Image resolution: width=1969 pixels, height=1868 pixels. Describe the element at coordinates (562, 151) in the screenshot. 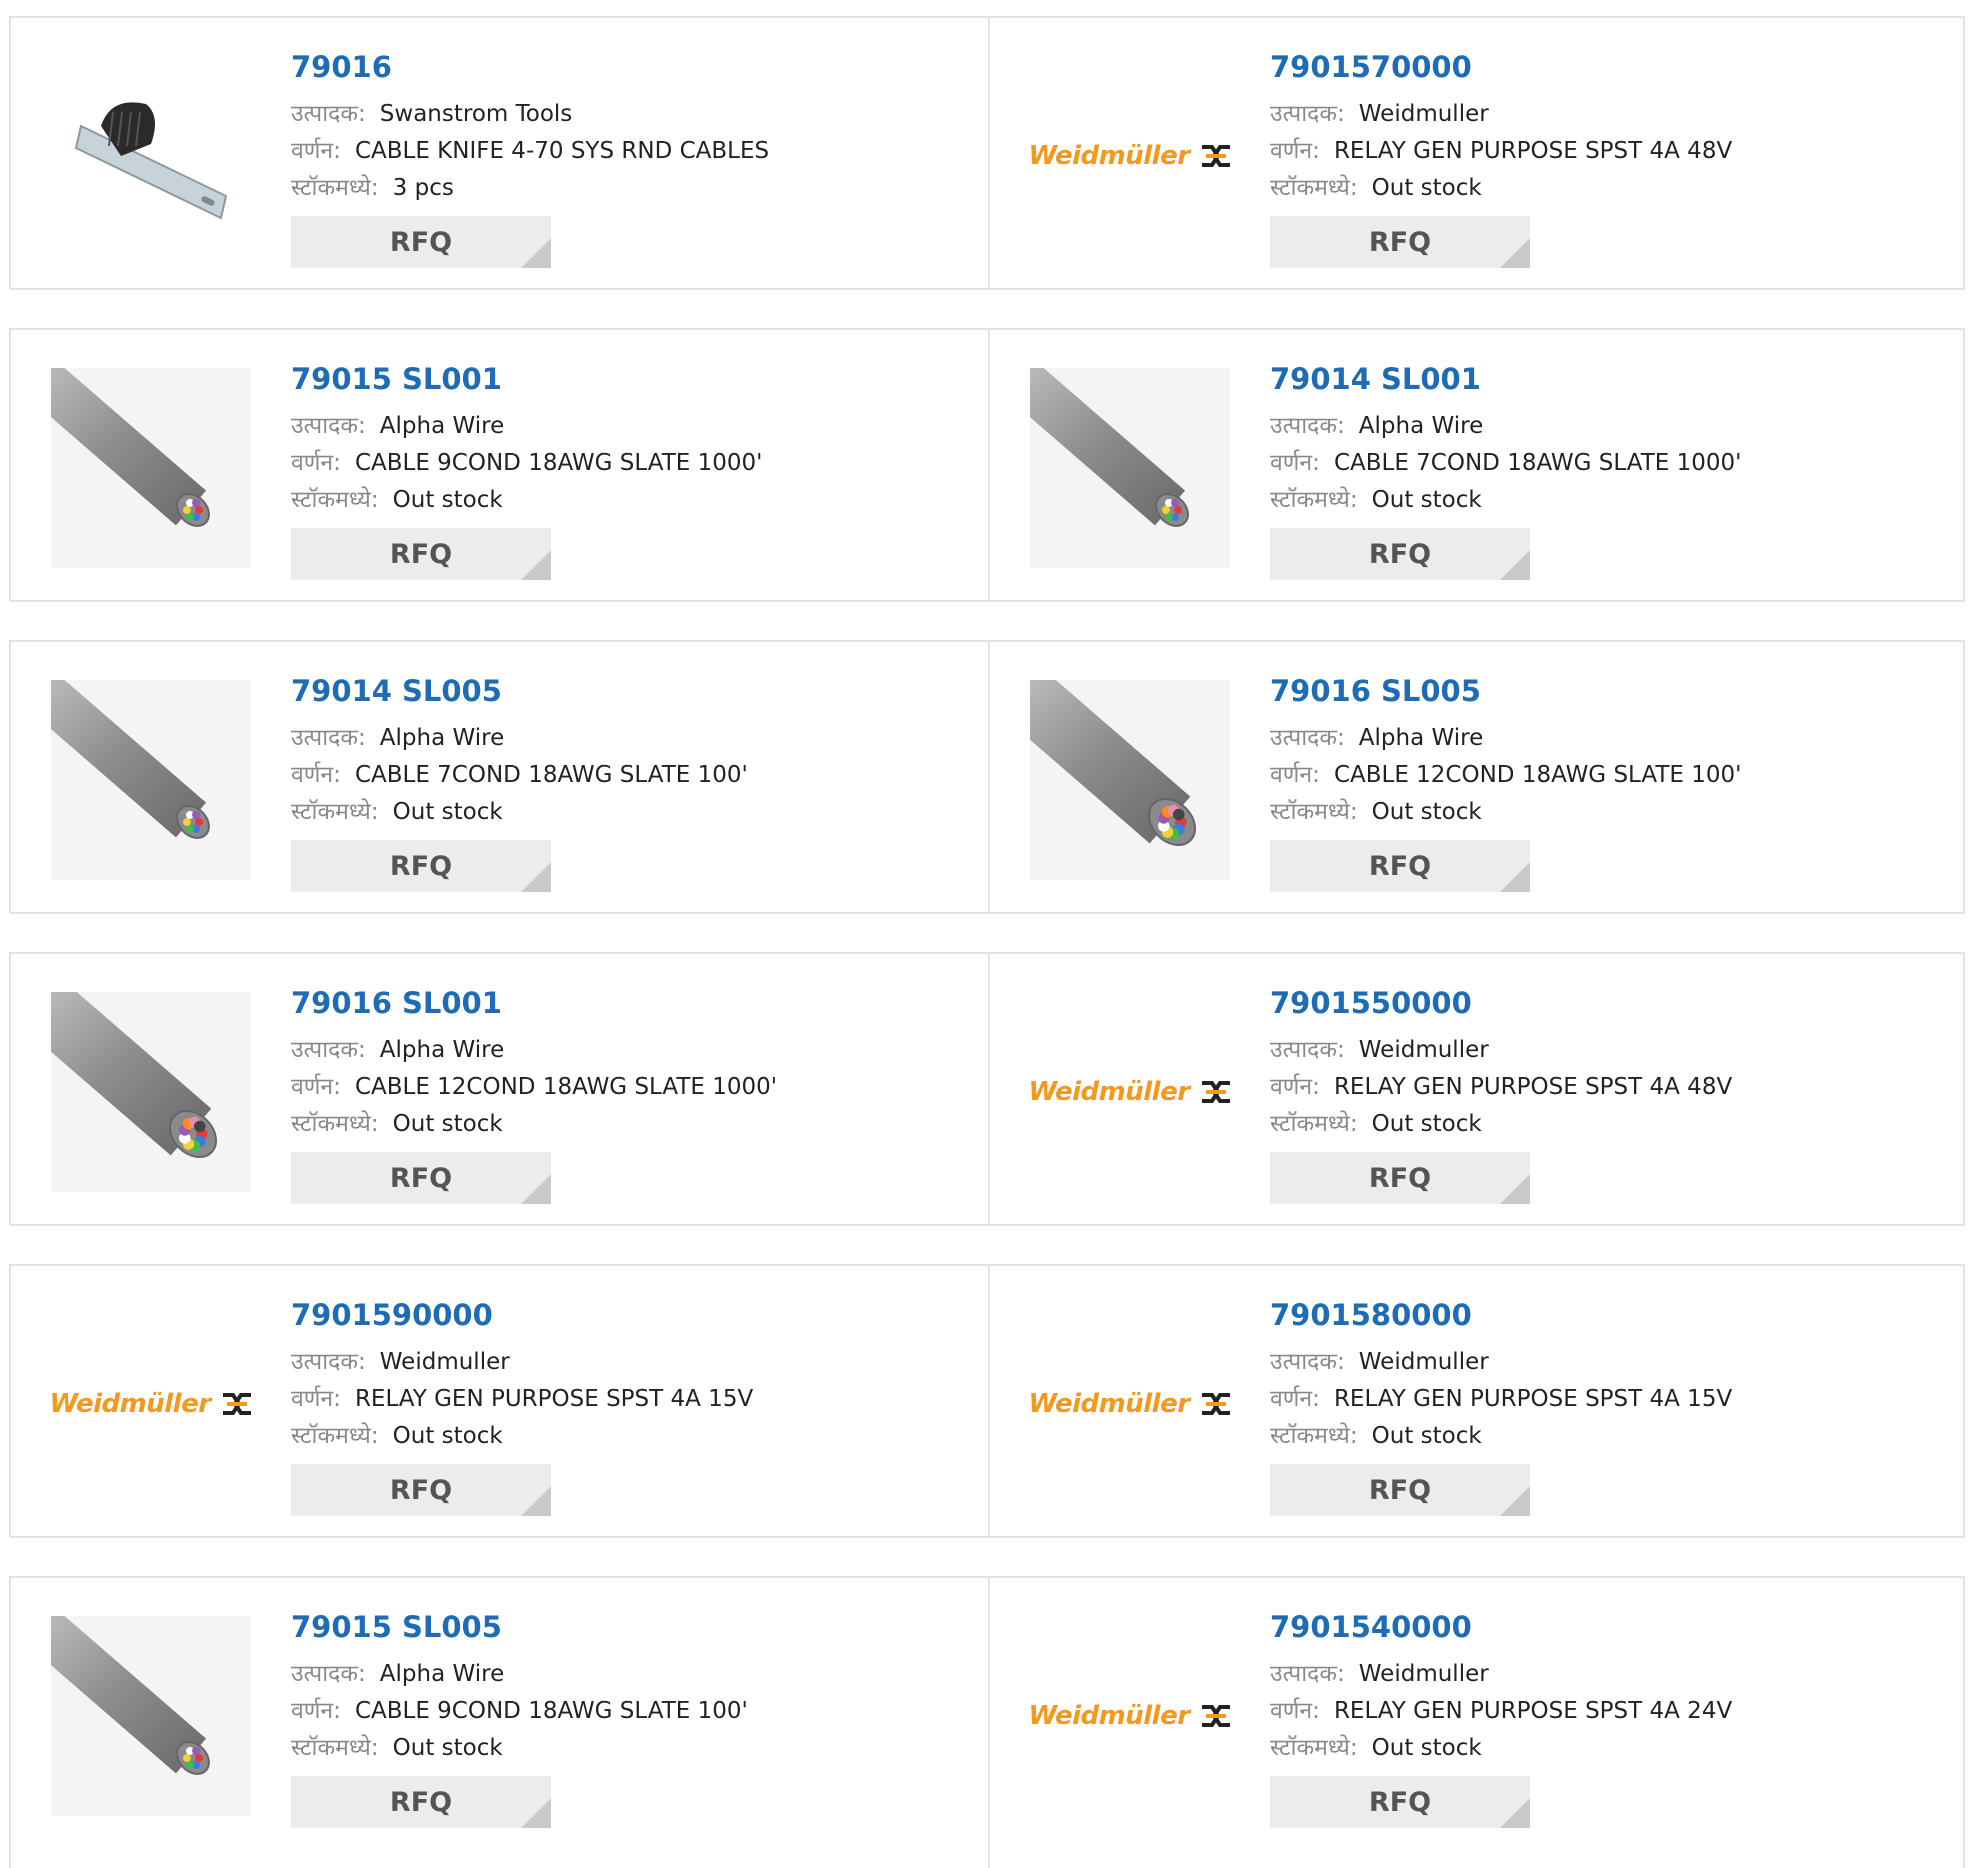

I see `description-value: CABLE KNIFE 4-70 SYS RND CABLES` at that location.